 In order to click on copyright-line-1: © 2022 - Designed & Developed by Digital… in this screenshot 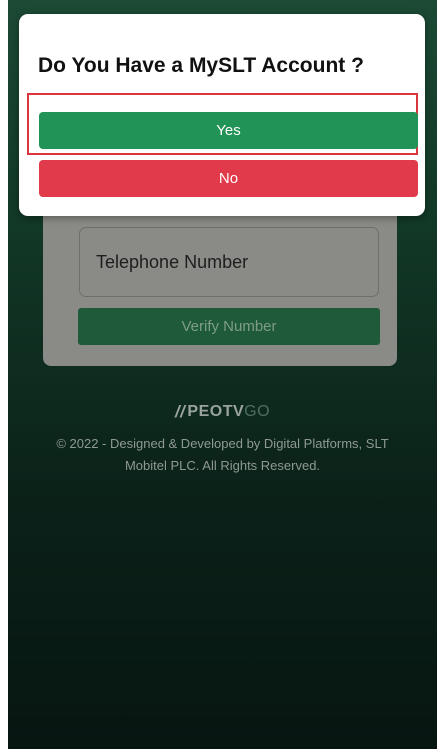, I will do `click(222, 443)`.